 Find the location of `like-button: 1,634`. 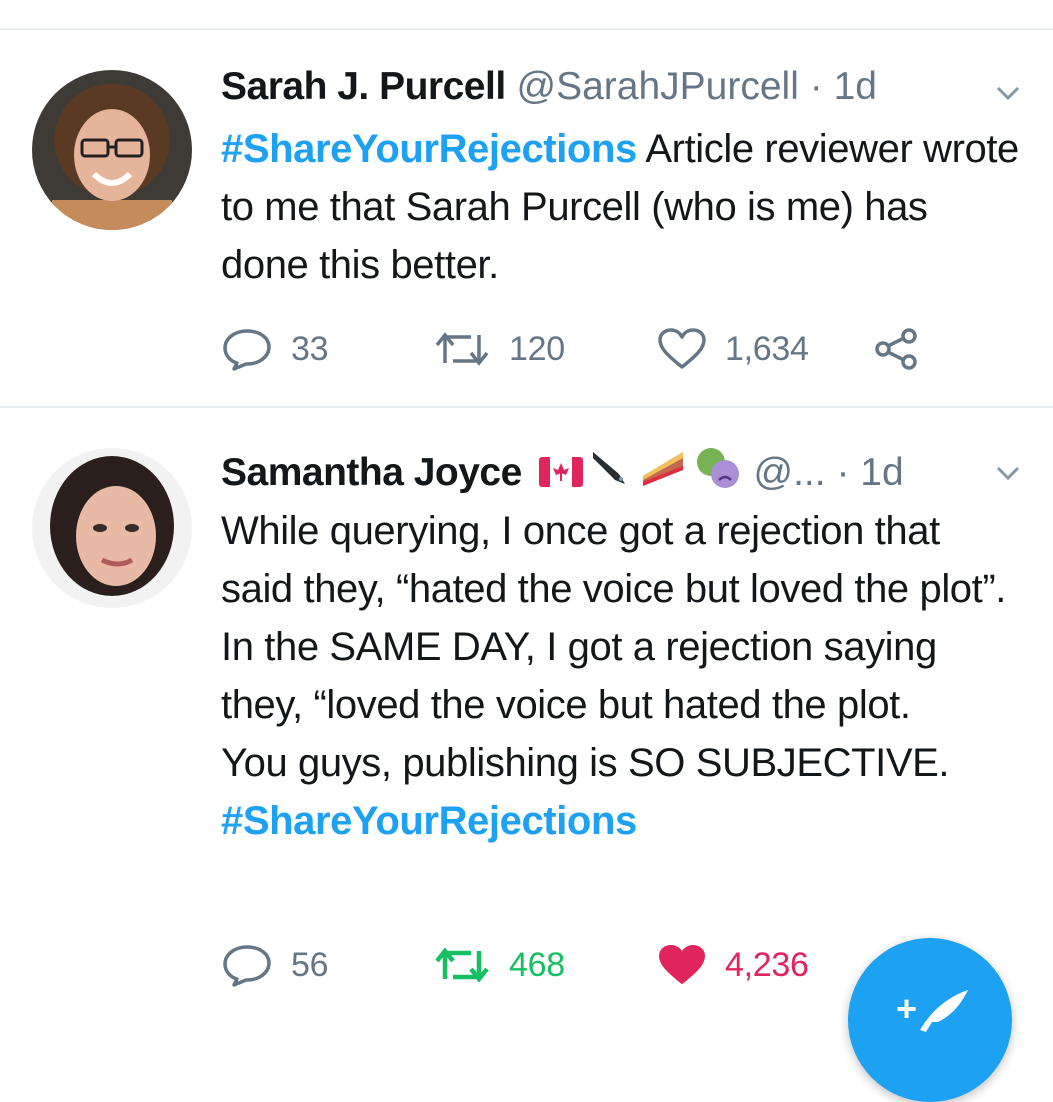

like-button: 1,634 is located at coordinates (733, 349).